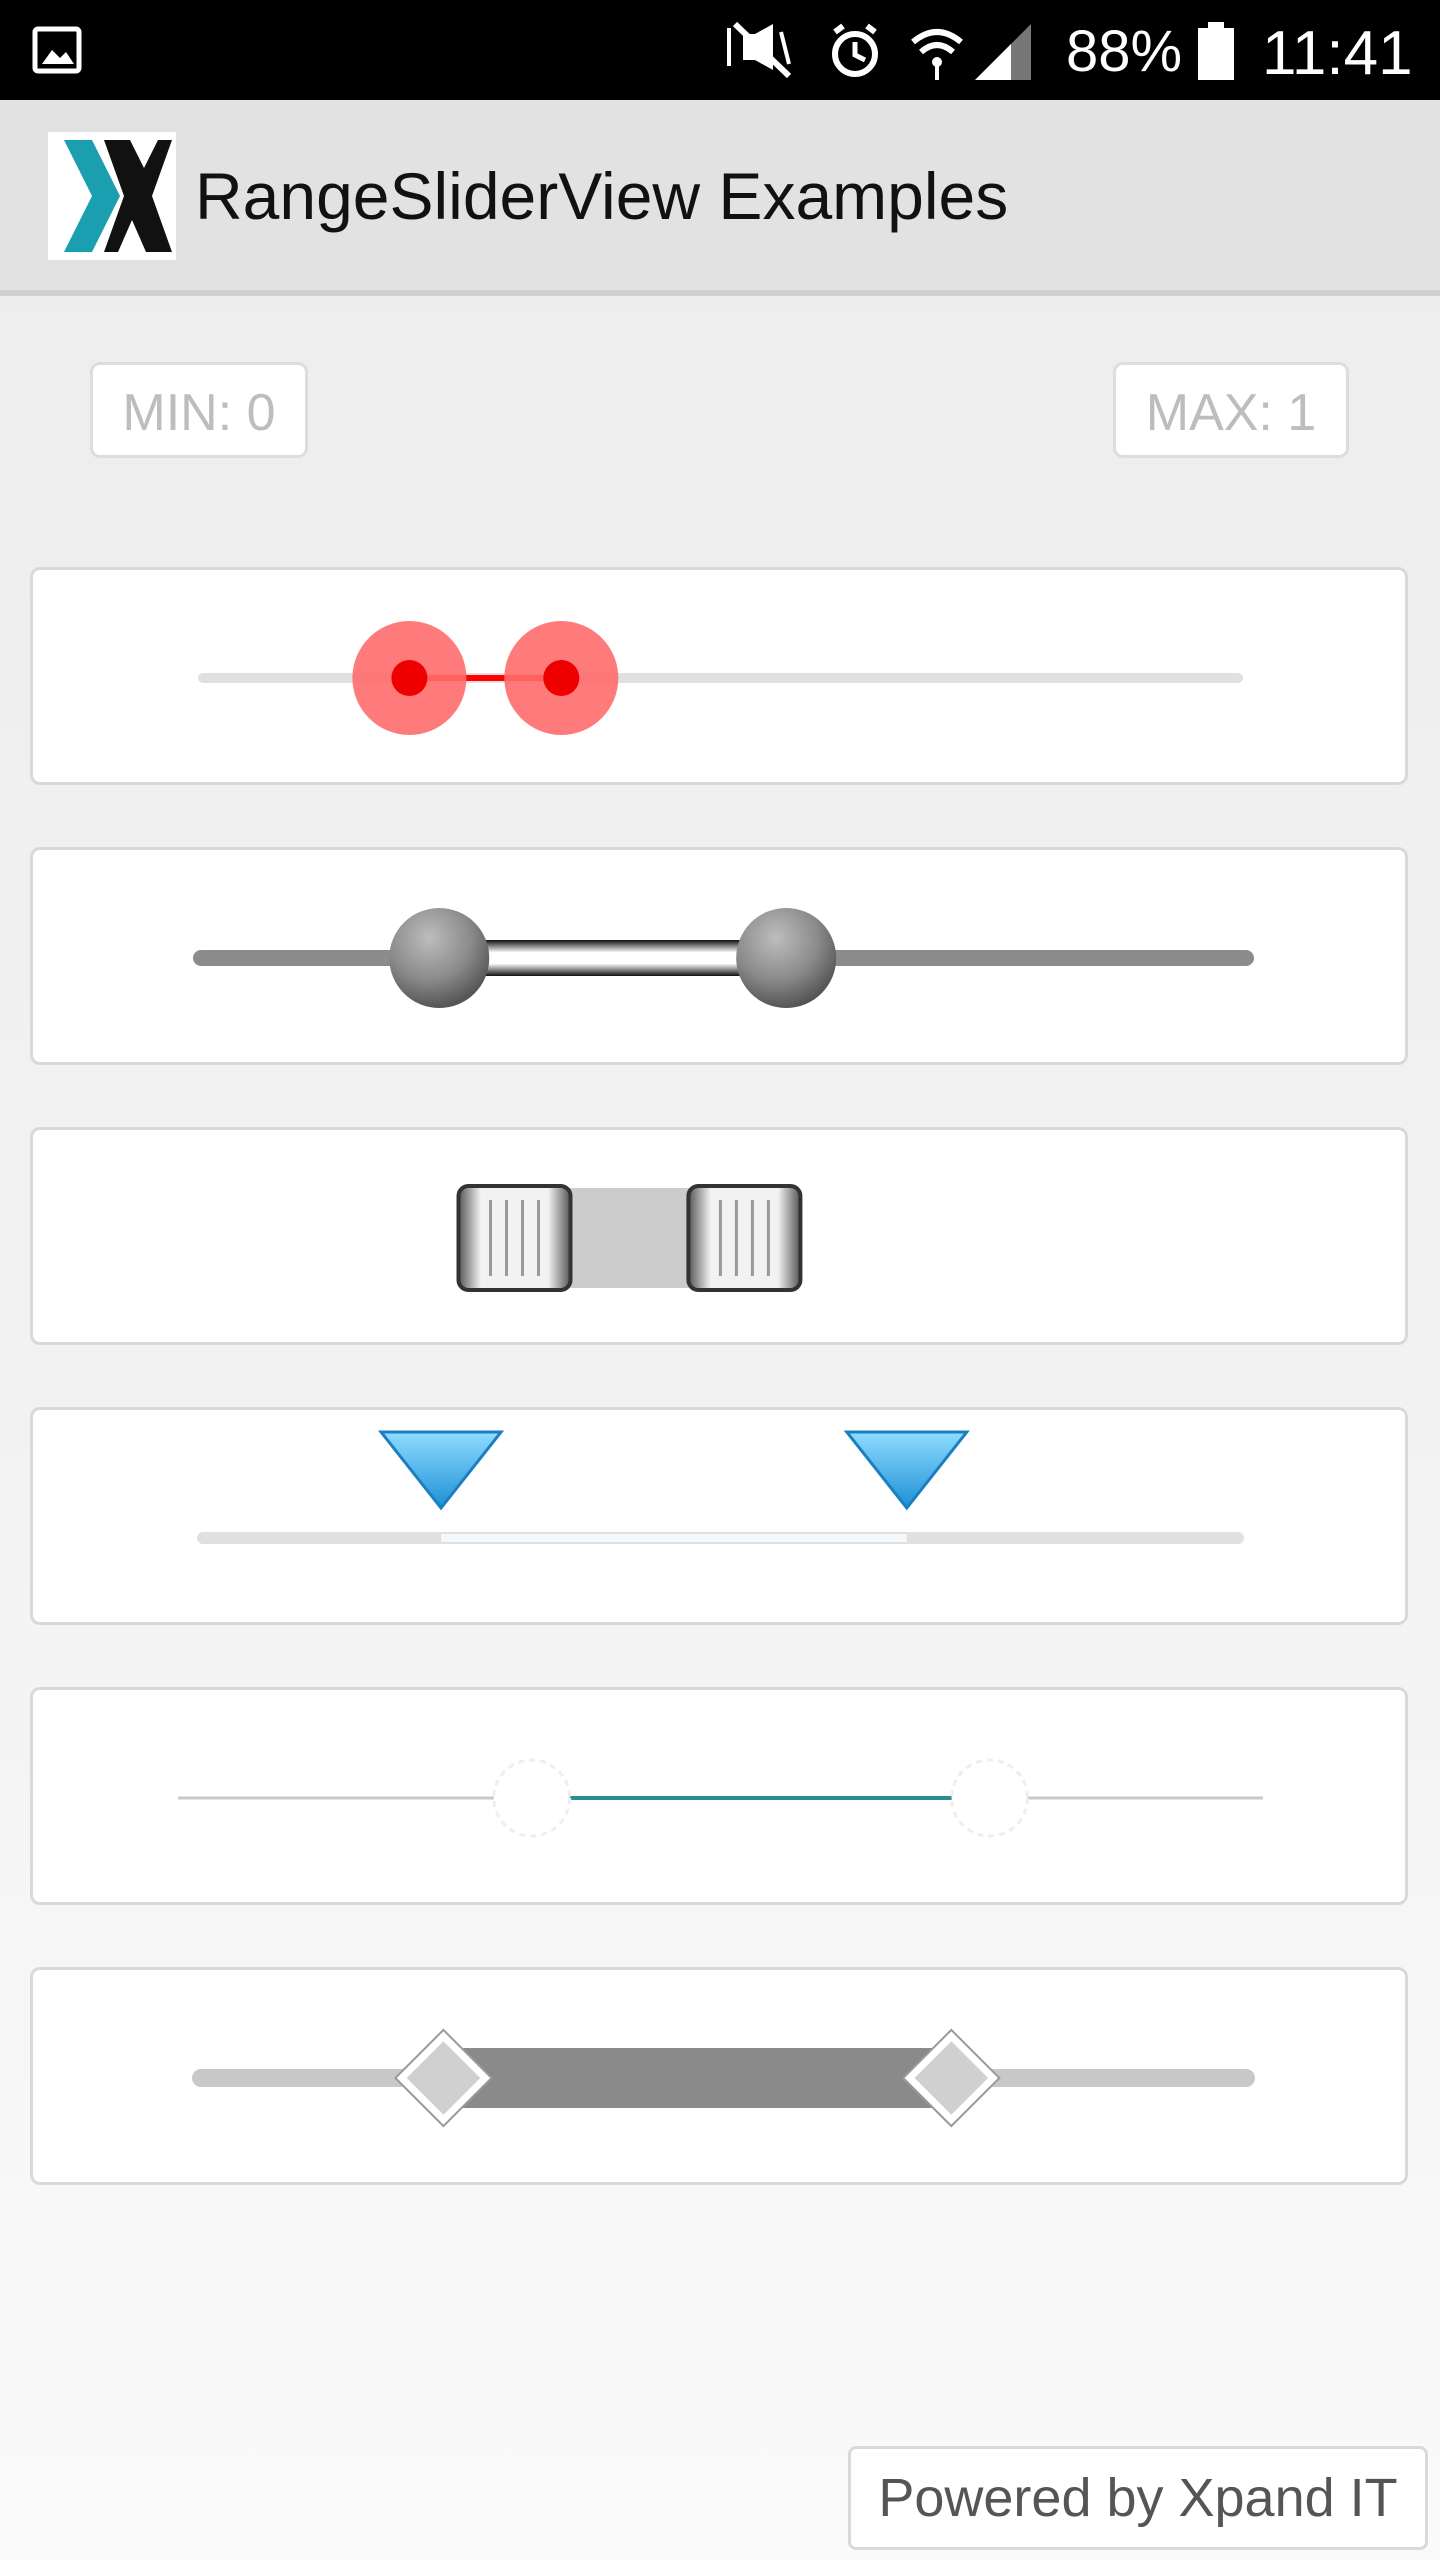 This screenshot has height=2560, width=1440. I want to click on slider-card-square, so click(719, 1236).